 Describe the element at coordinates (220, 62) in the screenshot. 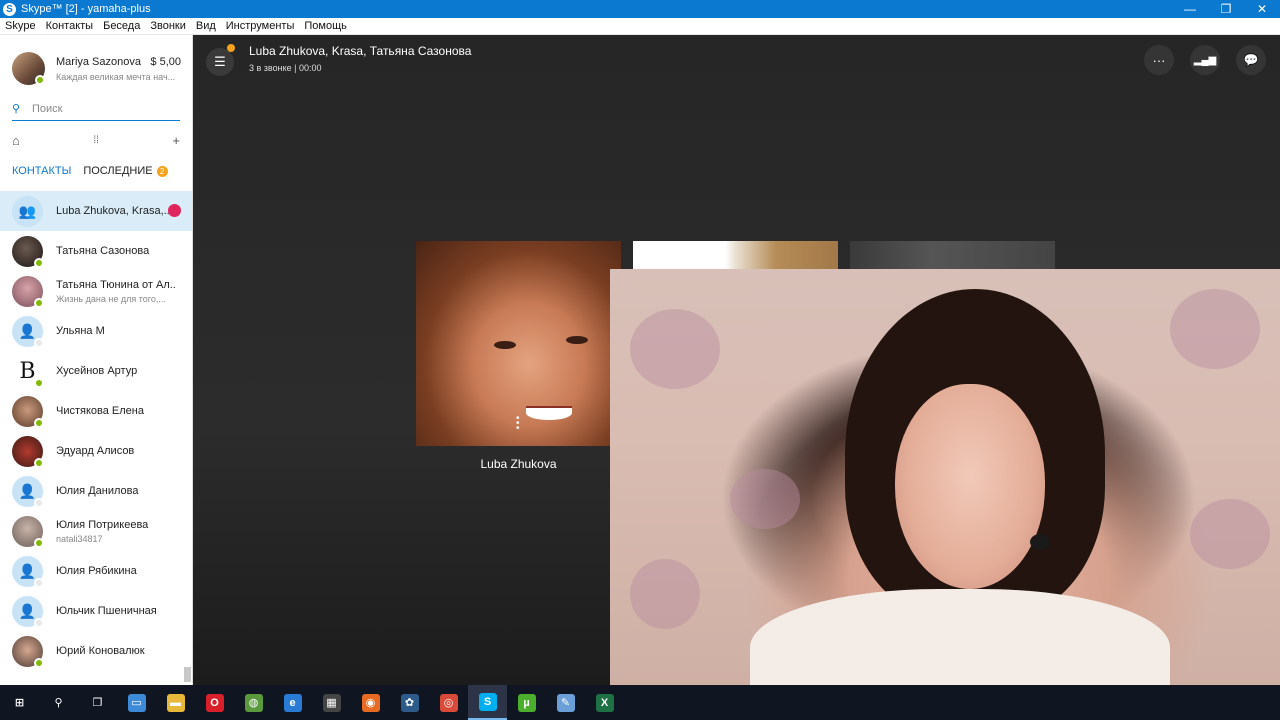

I see `menu-icon: ☰` at that location.